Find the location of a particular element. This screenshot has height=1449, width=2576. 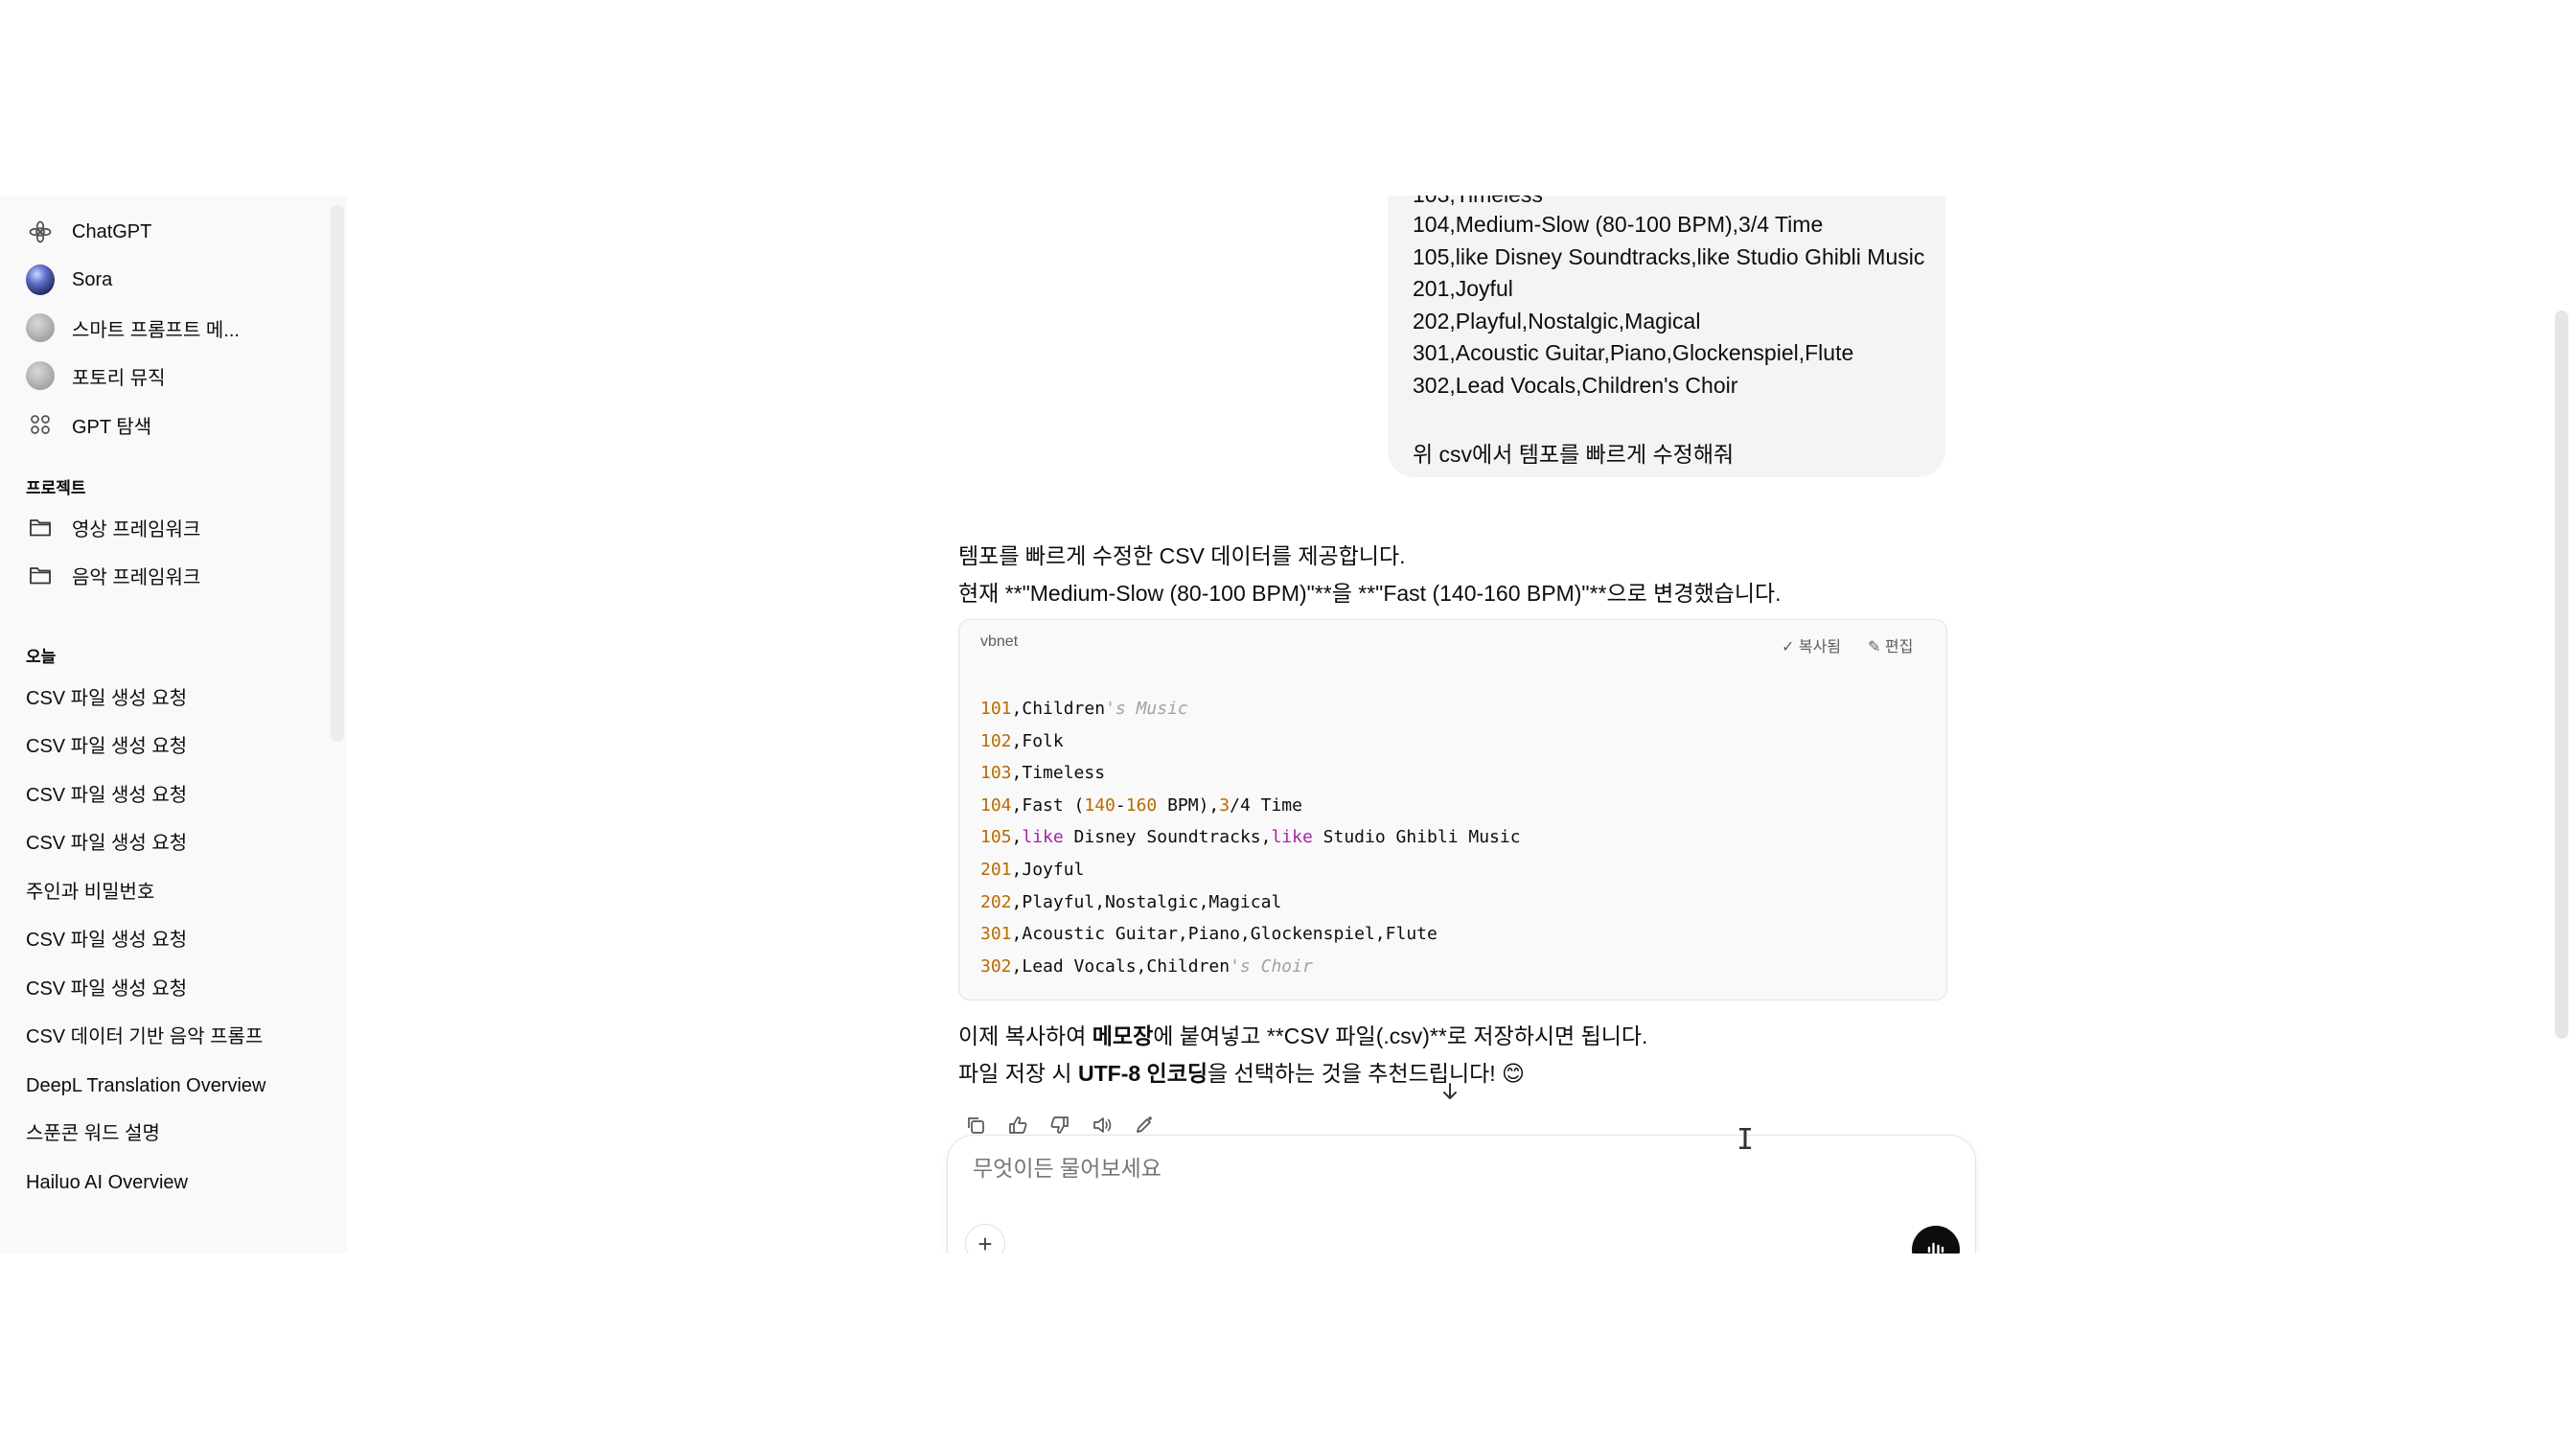

user-request-text: 위 csv에서 템포를 빠르게 수정해줘 is located at coordinates (1574, 454).